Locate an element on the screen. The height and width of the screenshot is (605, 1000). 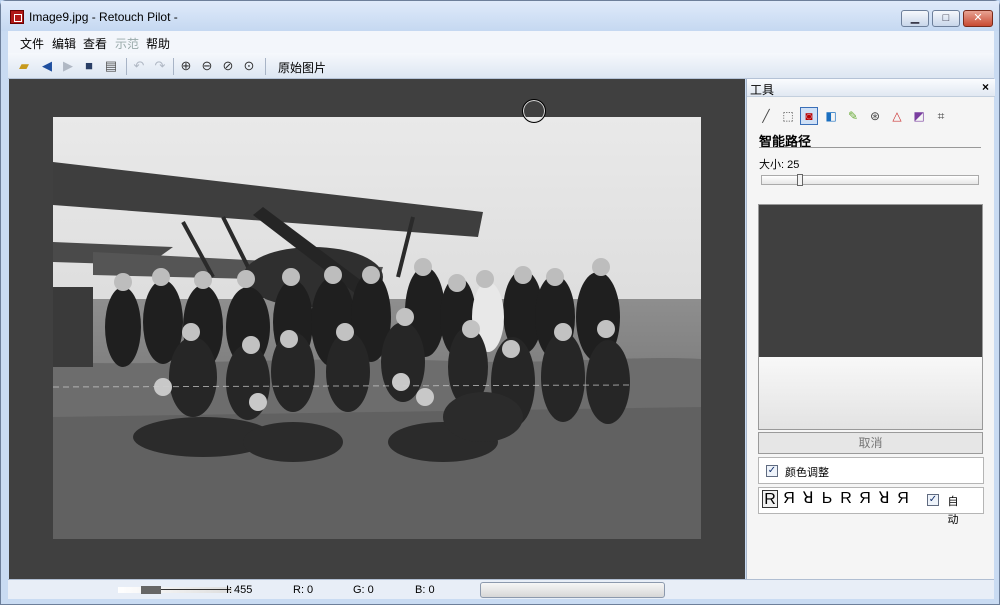
progress-bar is located at coordinates (572, 590).